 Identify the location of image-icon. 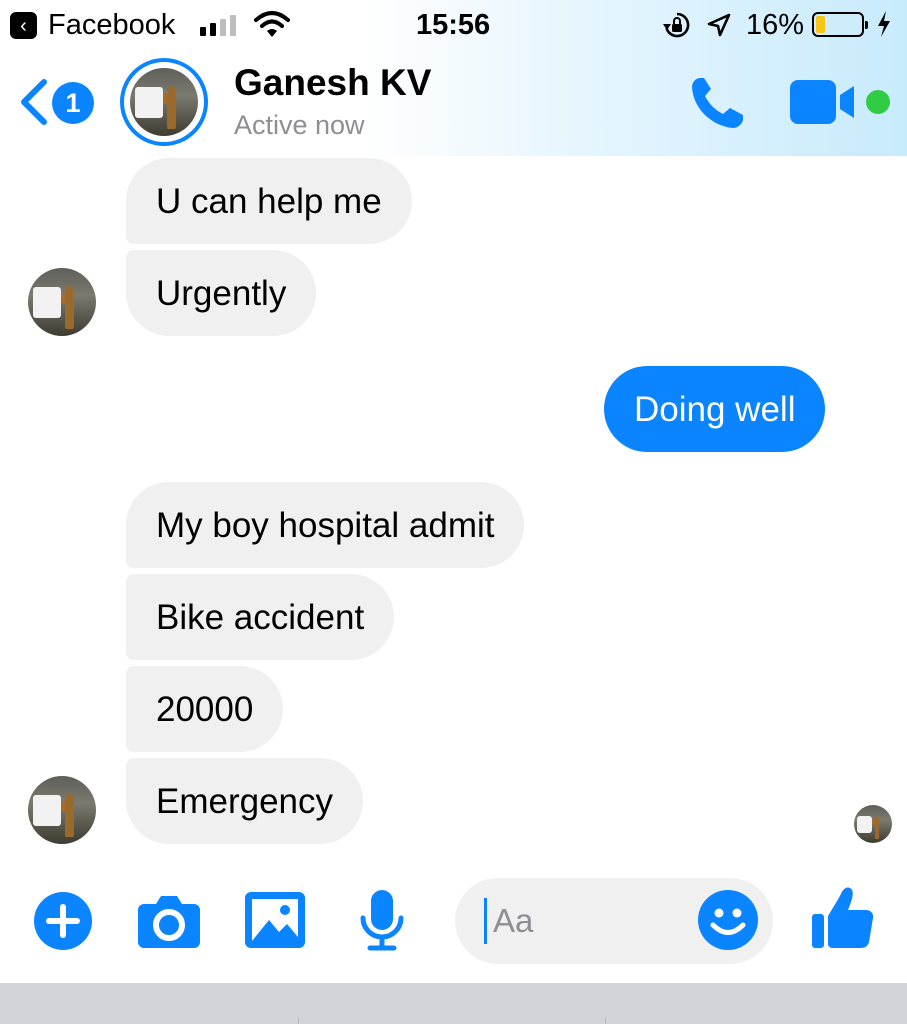
(275, 920).